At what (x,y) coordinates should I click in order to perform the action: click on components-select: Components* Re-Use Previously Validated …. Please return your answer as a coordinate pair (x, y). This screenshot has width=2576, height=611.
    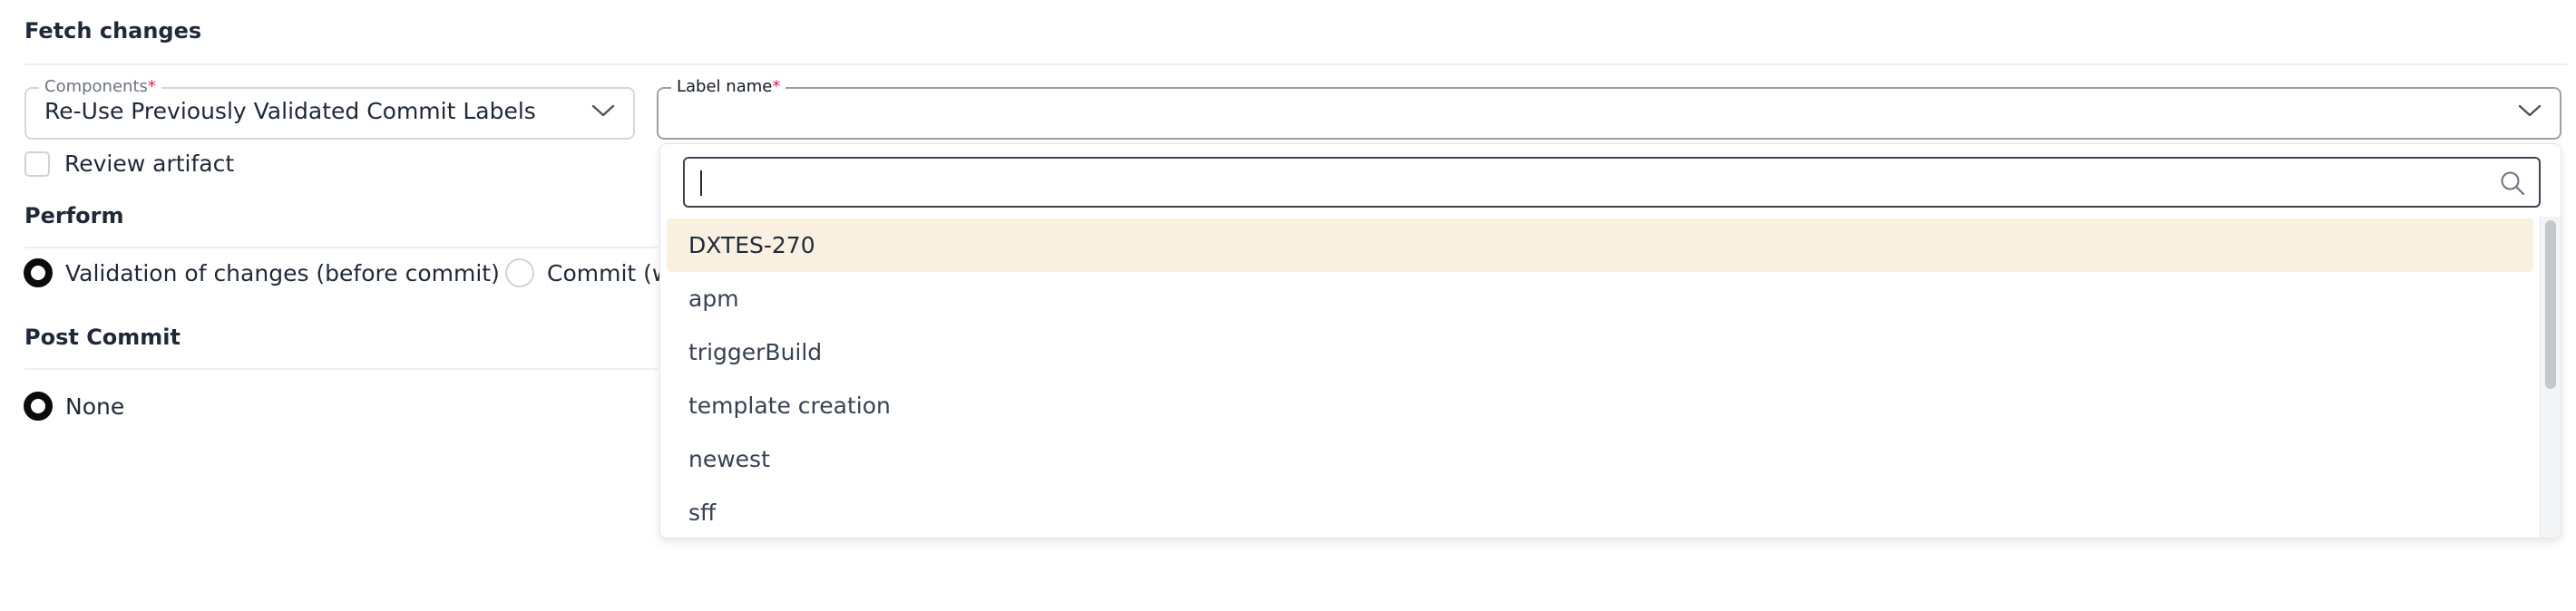
    Looking at the image, I should click on (329, 108).